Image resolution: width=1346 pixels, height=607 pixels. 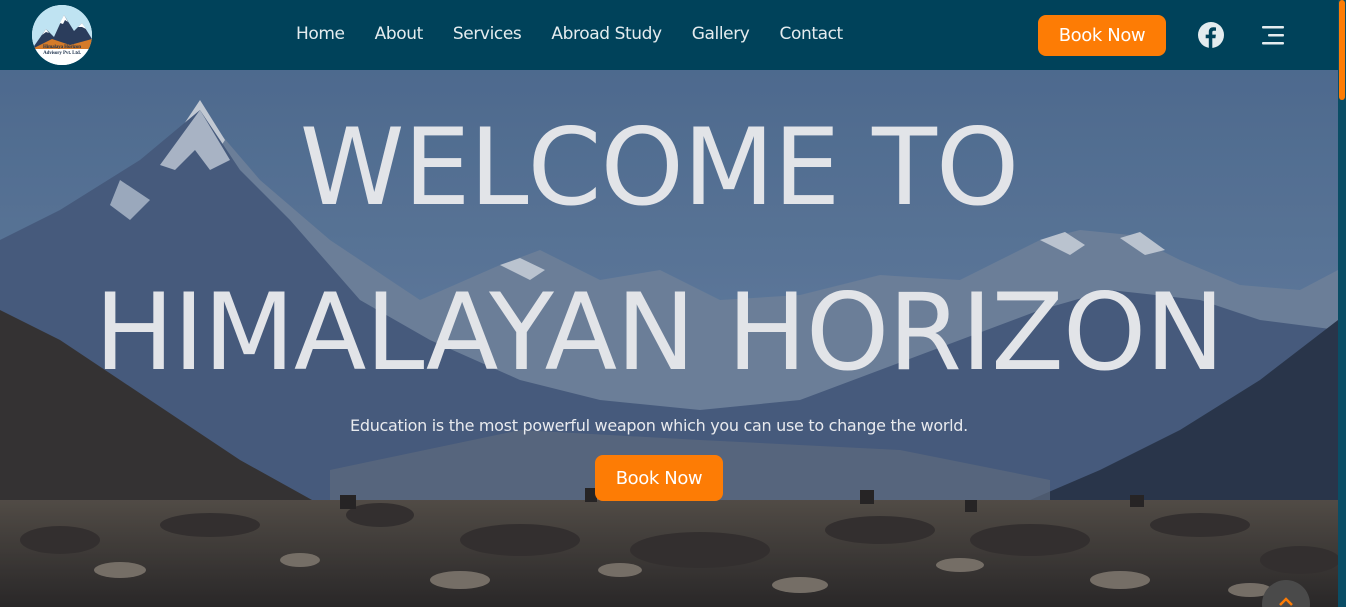 I want to click on nav-gallery: Gallery, so click(x=721, y=34).